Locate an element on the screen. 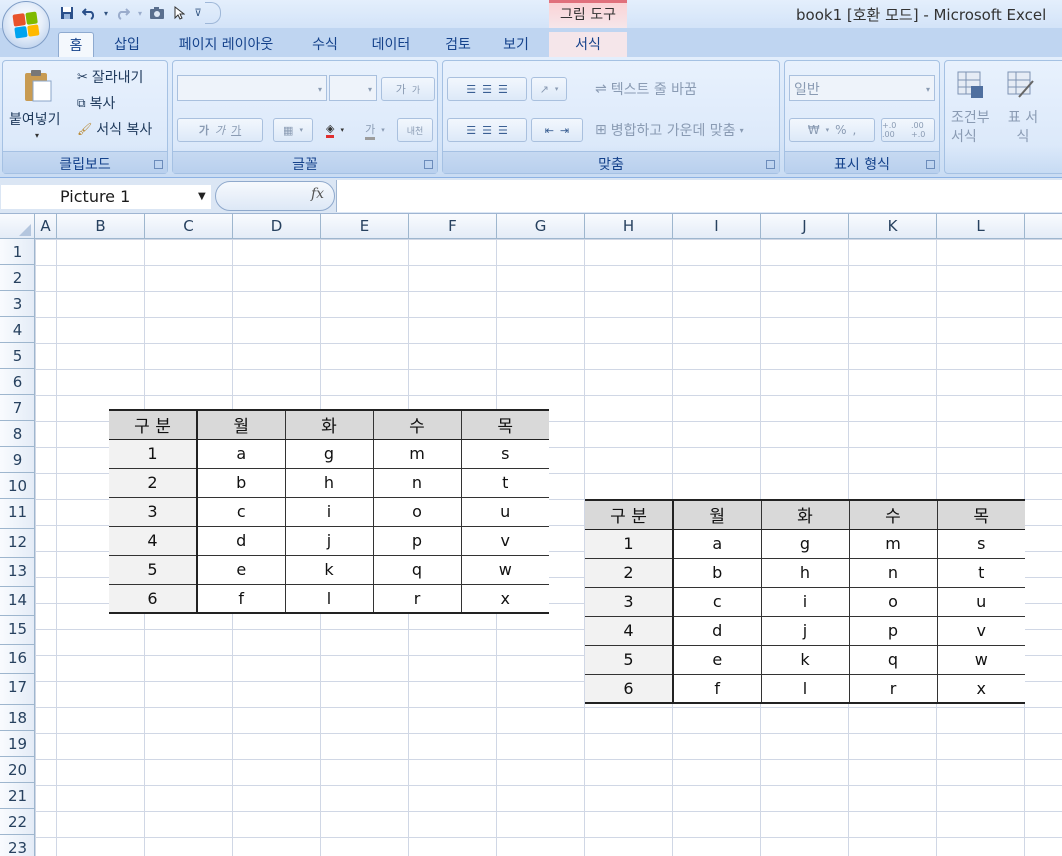 The height and width of the screenshot is (856, 1062). formula-input is located at coordinates (699, 196).